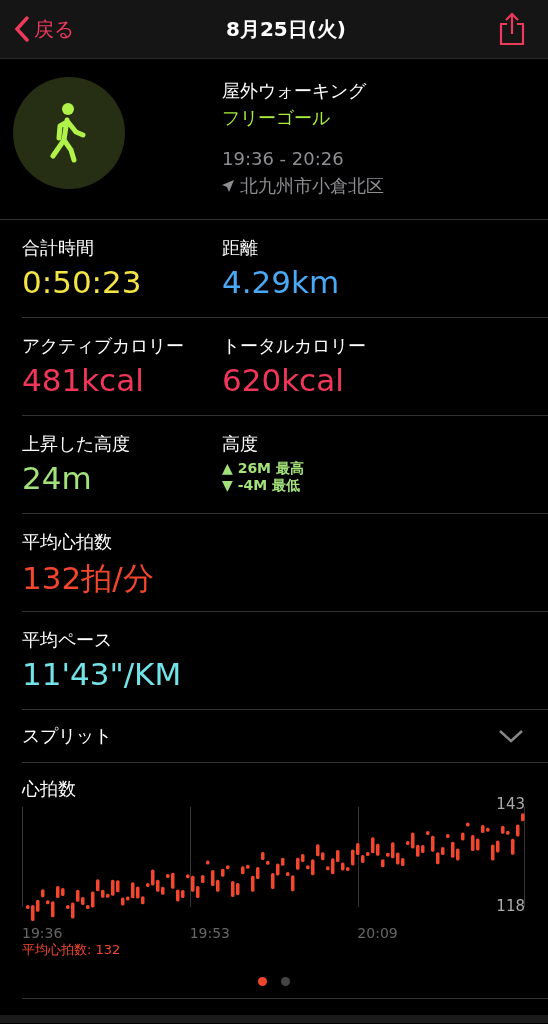  What do you see at coordinates (43, 933) in the screenshot?
I see `time-label: 19:36` at bounding box center [43, 933].